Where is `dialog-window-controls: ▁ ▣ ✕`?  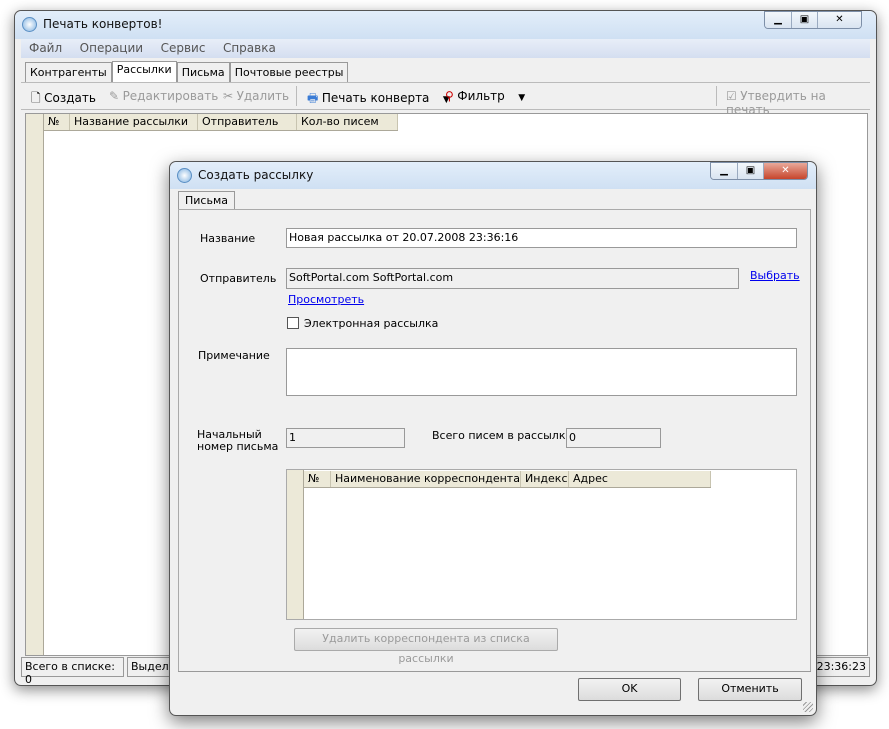
dialog-window-controls: ▁ ▣ ✕ is located at coordinates (759, 171).